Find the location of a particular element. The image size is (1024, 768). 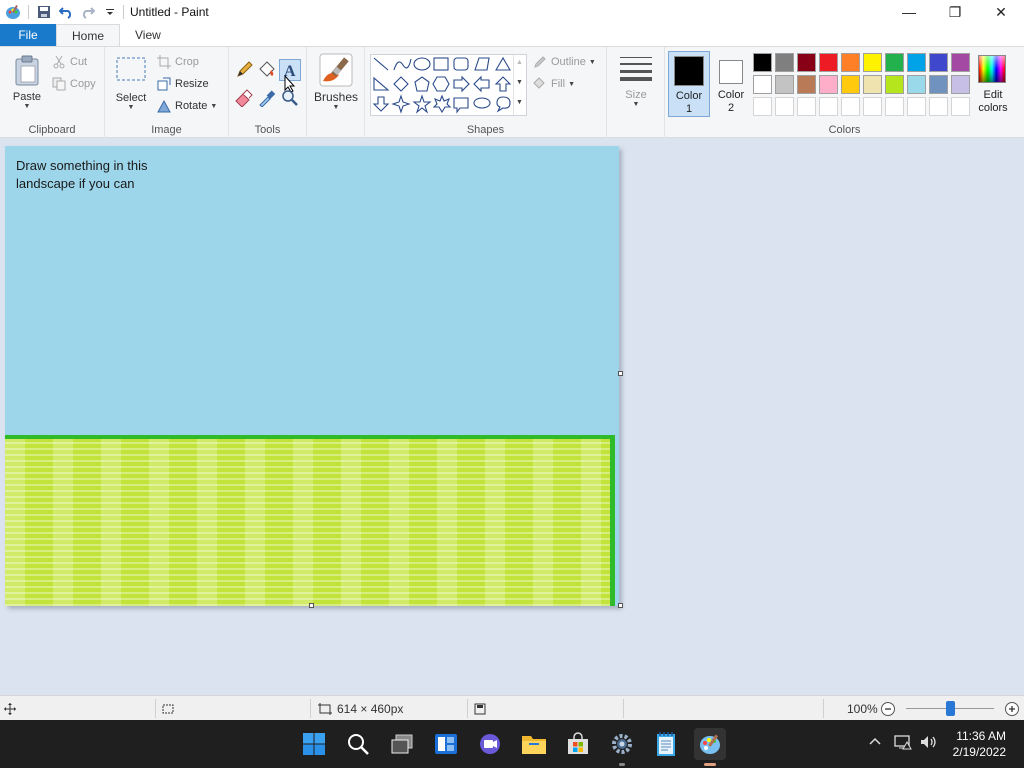

network-icon is located at coordinates (903, 743).